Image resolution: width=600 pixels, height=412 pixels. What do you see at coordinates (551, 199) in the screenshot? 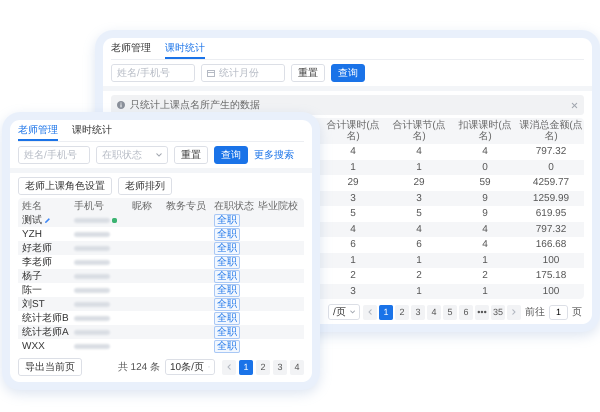
I see `table-cell-text: 1259.99` at bounding box center [551, 199].